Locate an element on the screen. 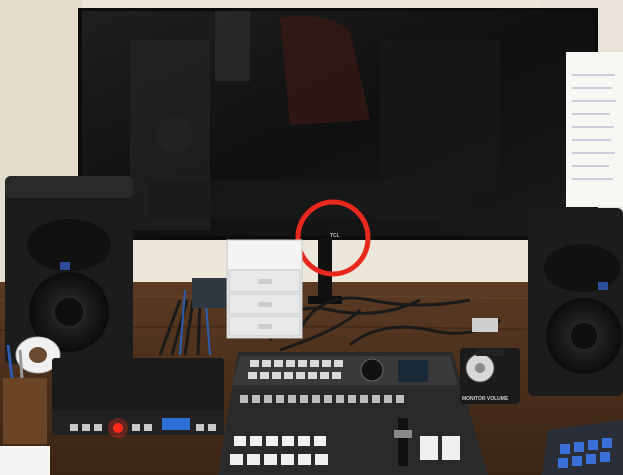 The width and height of the screenshot is (623, 475). monitor-volume-controller: MONITOR VOLUME is located at coordinates (490, 376).